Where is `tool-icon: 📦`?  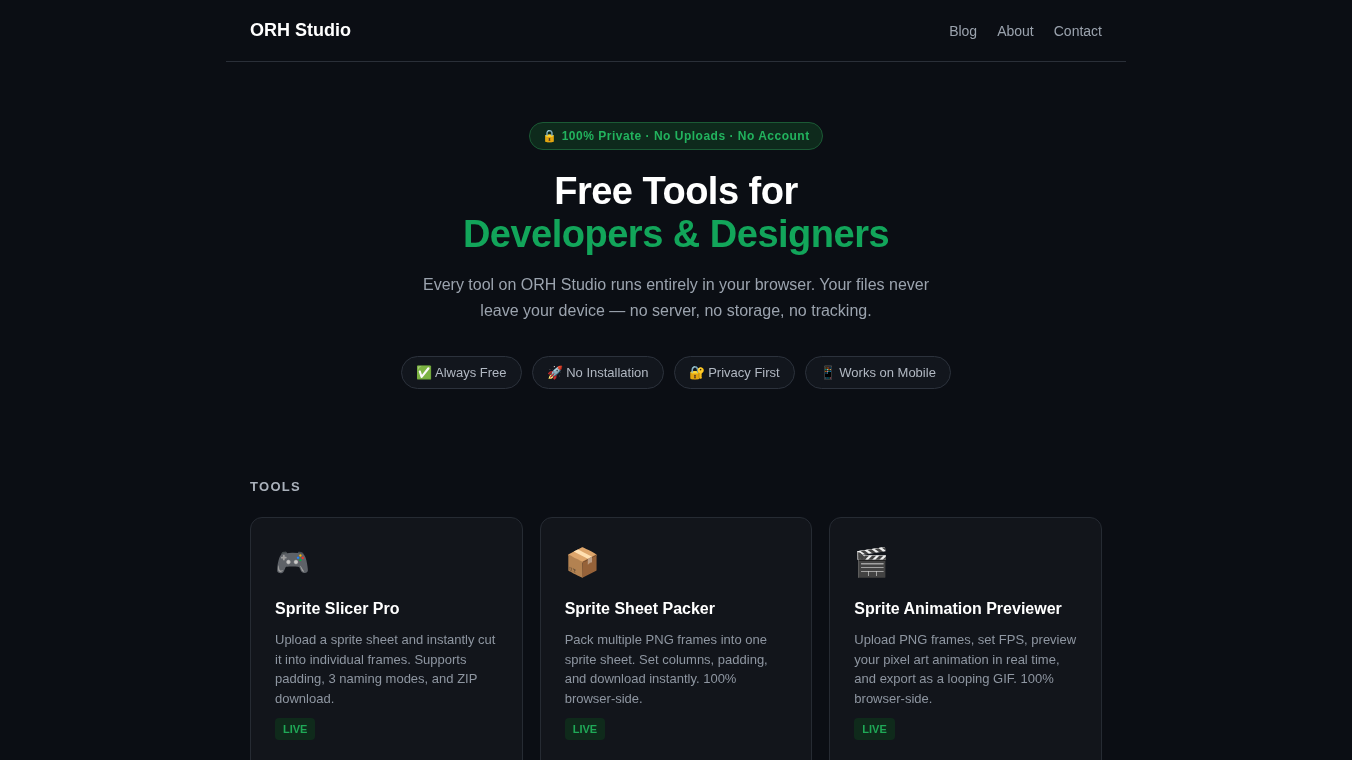 tool-icon: 📦 is located at coordinates (582, 563).